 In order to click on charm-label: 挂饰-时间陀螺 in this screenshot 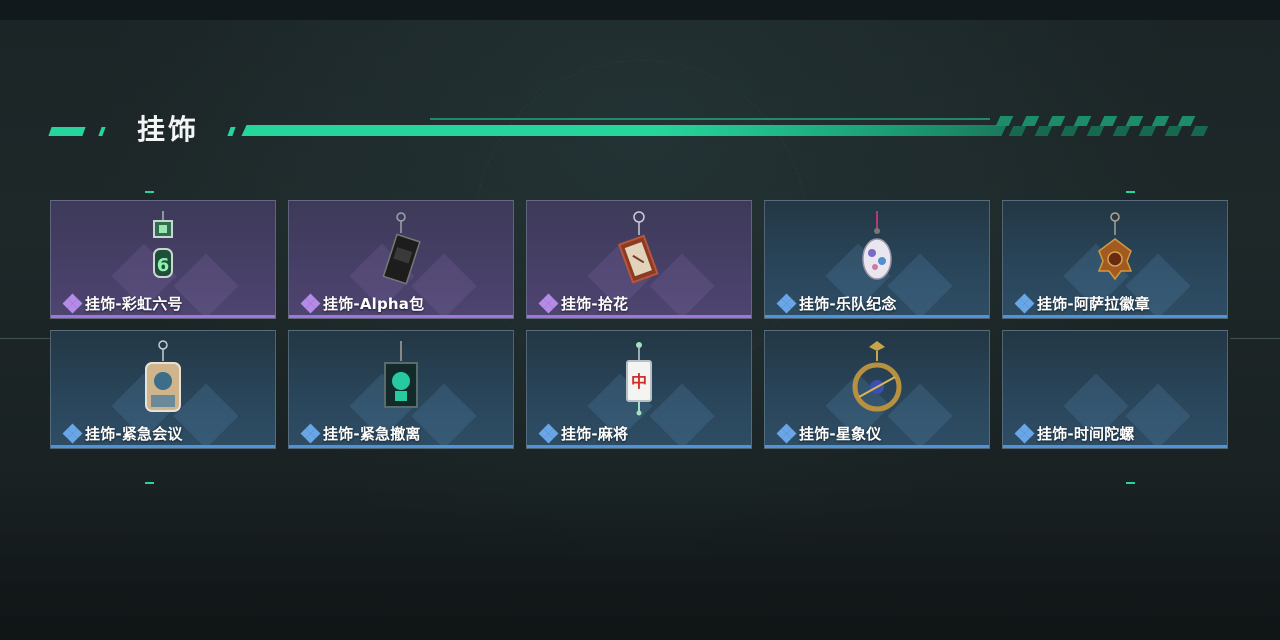, I will do `click(1074, 433)`.